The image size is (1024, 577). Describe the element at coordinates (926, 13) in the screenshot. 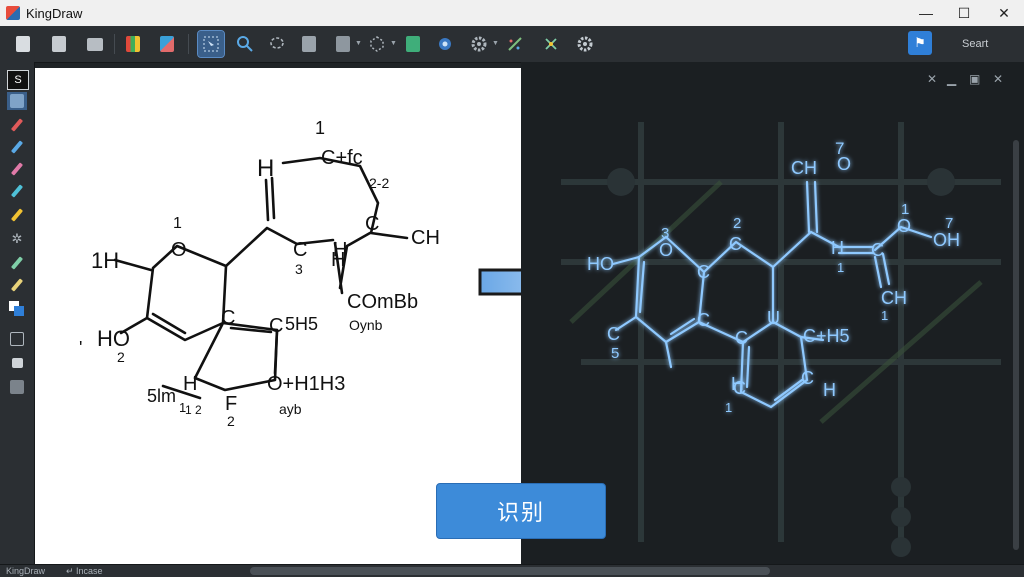

I see `minimize-button: —` at that location.